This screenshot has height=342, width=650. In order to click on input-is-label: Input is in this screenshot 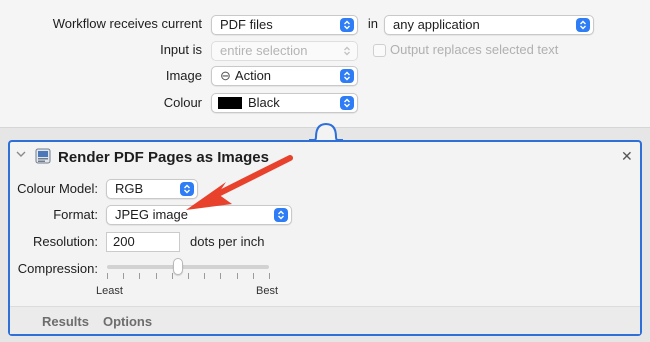, I will do `click(181, 49)`.